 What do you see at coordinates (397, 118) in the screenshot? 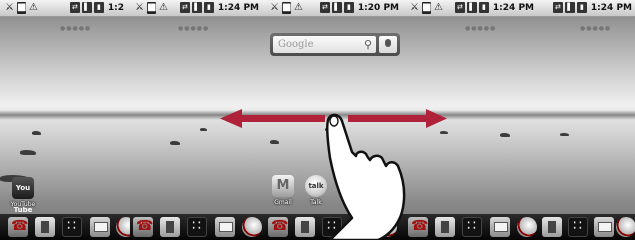
I see `right-arrow` at bounding box center [397, 118].